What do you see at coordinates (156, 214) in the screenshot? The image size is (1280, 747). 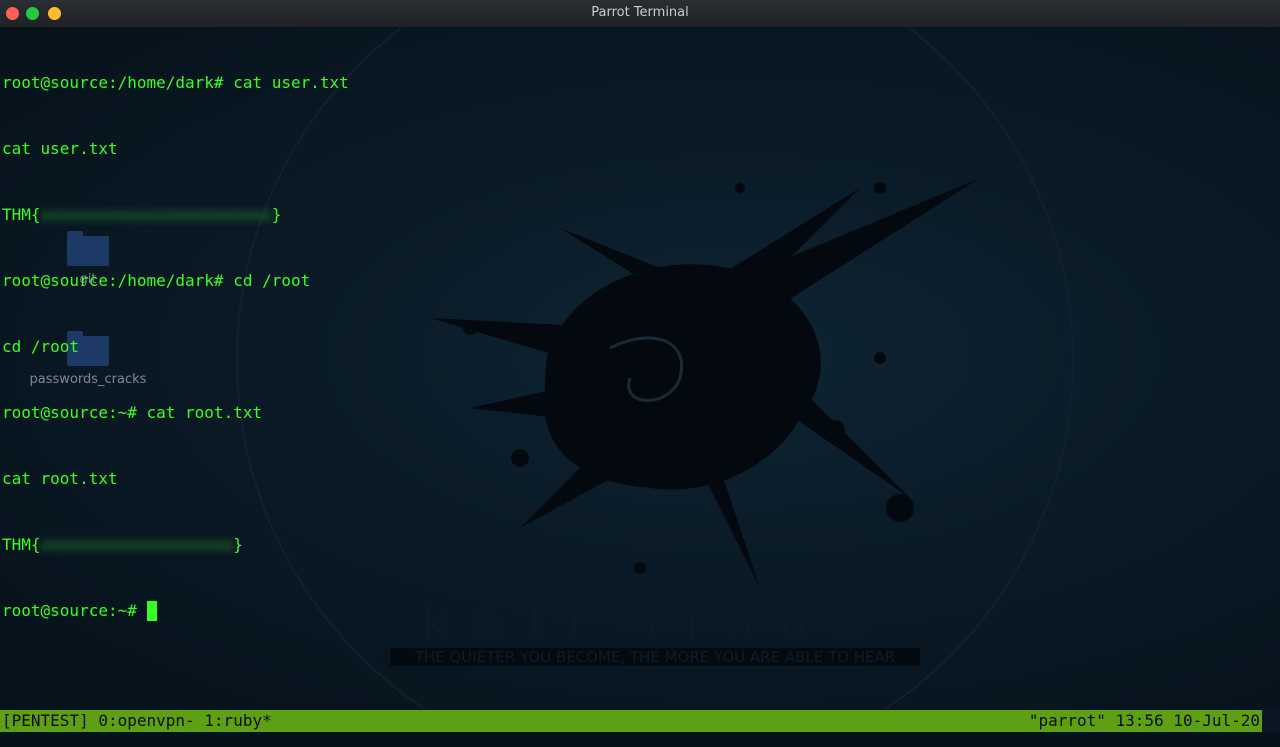 I see `redacted-flag: xxxxxxxxxxxxxxxxxxxxxxxx` at bounding box center [156, 214].